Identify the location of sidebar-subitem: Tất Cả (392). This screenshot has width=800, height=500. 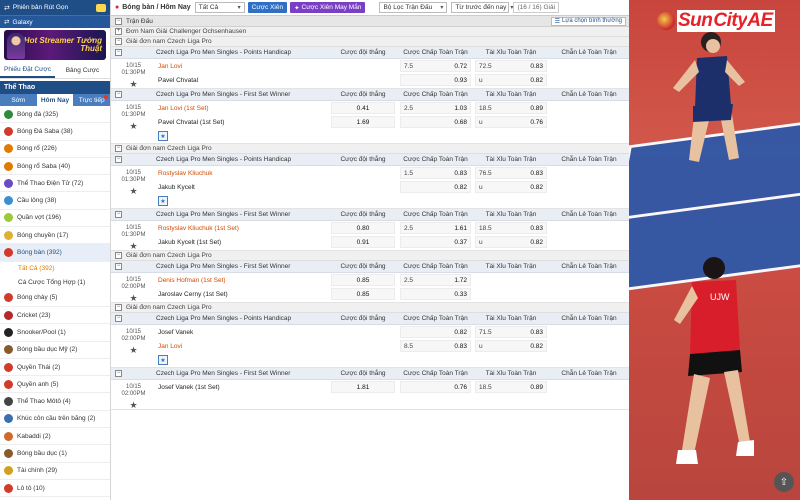
(55, 269).